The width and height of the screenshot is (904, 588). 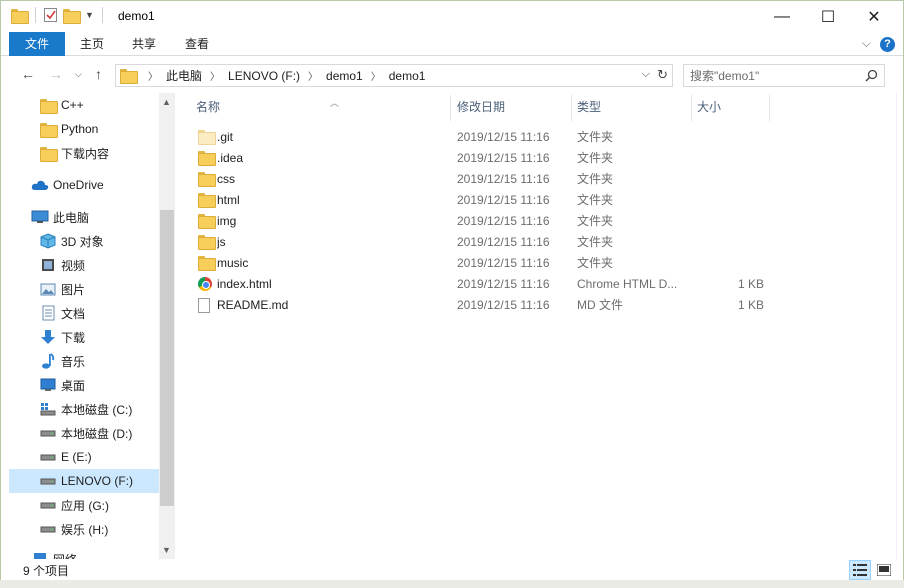 What do you see at coordinates (56, 74) in the screenshot?
I see `forward-arrow-icon: →` at bounding box center [56, 74].